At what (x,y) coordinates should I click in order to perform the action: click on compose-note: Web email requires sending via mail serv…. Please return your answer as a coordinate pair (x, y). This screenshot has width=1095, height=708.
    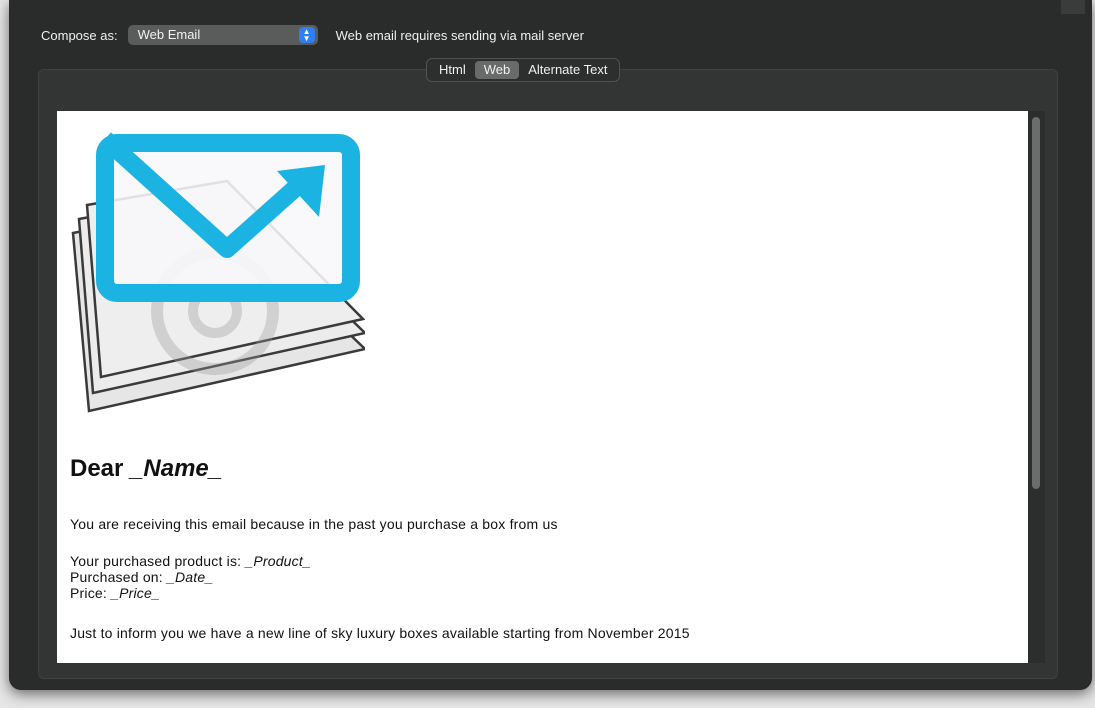
    Looking at the image, I should click on (459, 35).